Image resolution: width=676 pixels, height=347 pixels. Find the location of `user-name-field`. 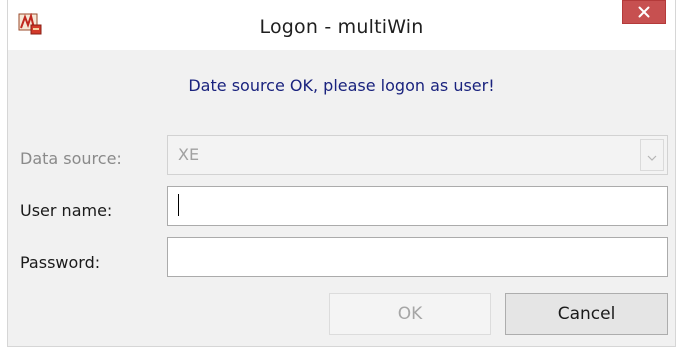

user-name-field is located at coordinates (417, 206).